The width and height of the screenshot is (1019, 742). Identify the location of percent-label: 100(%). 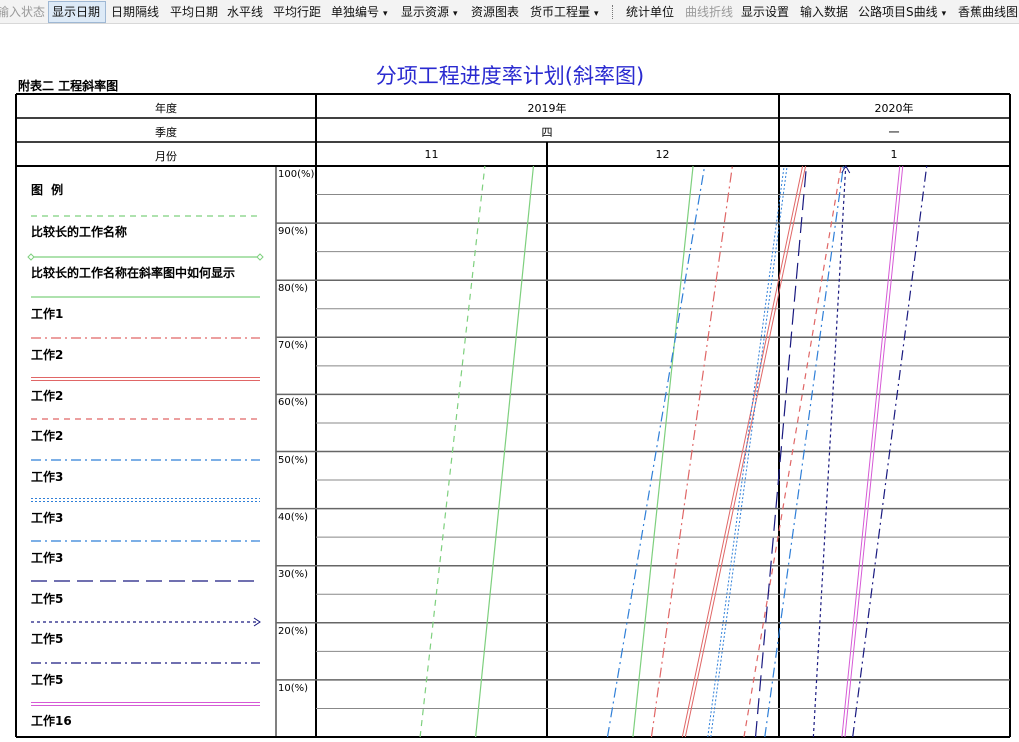
(296, 174).